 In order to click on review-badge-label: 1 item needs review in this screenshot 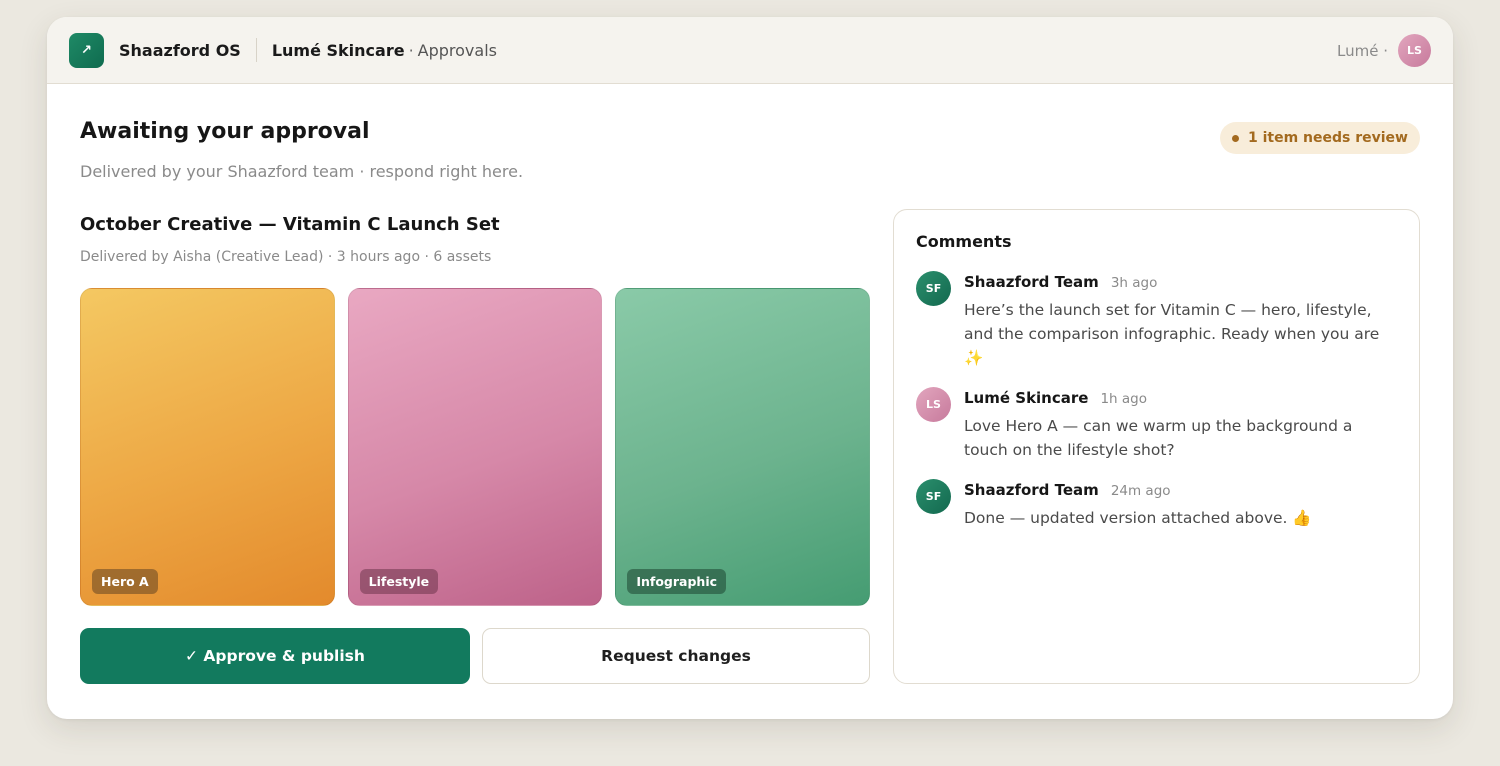, I will do `click(1327, 138)`.